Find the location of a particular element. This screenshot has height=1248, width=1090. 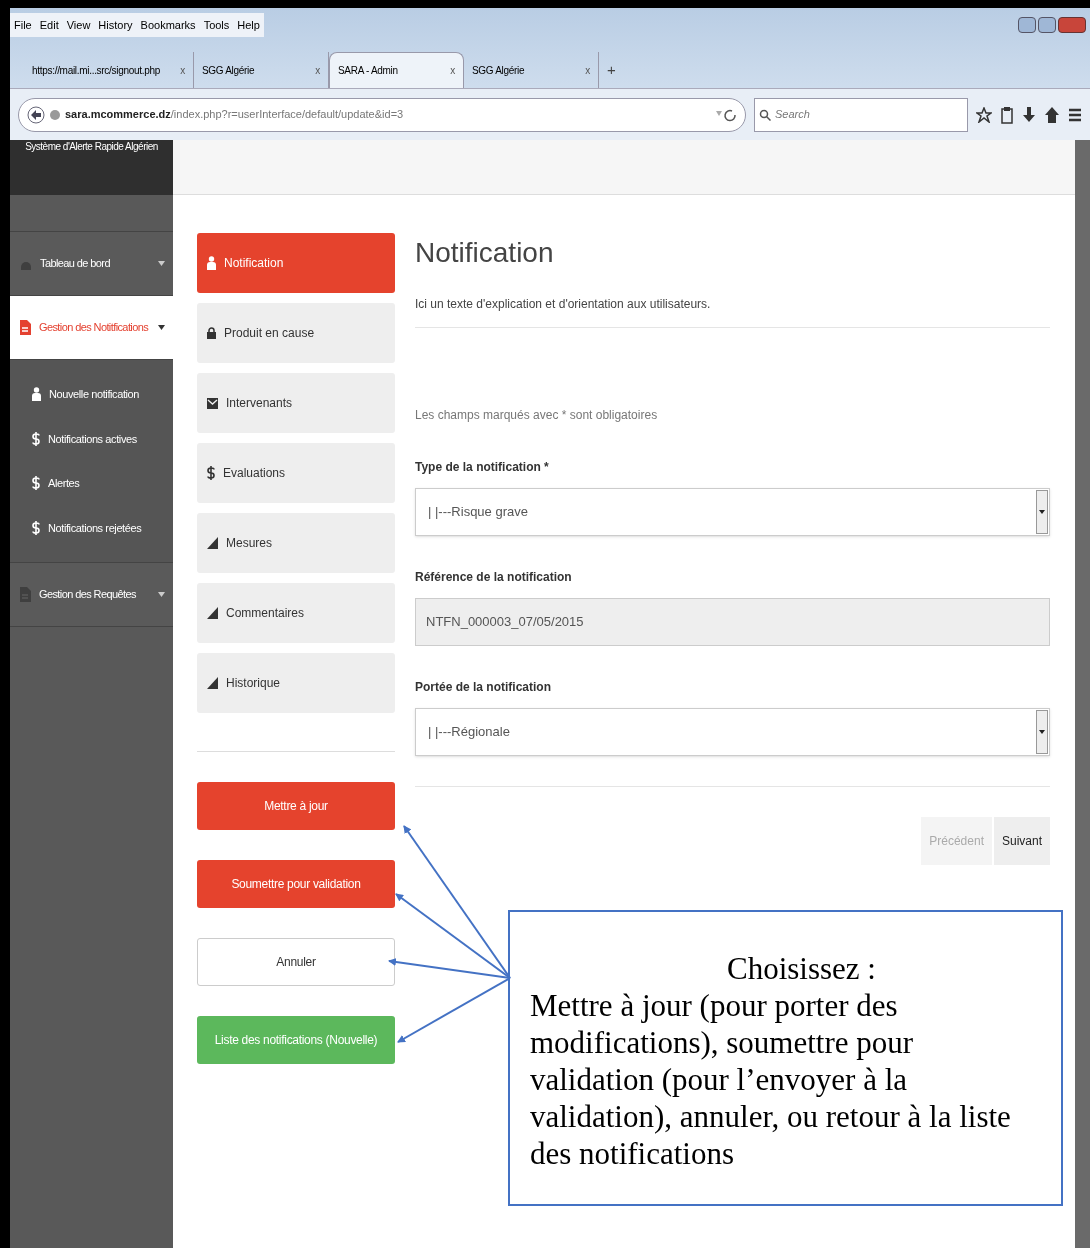

tab-title: https://mail.mi...src/signout.php is located at coordinates (96, 70).